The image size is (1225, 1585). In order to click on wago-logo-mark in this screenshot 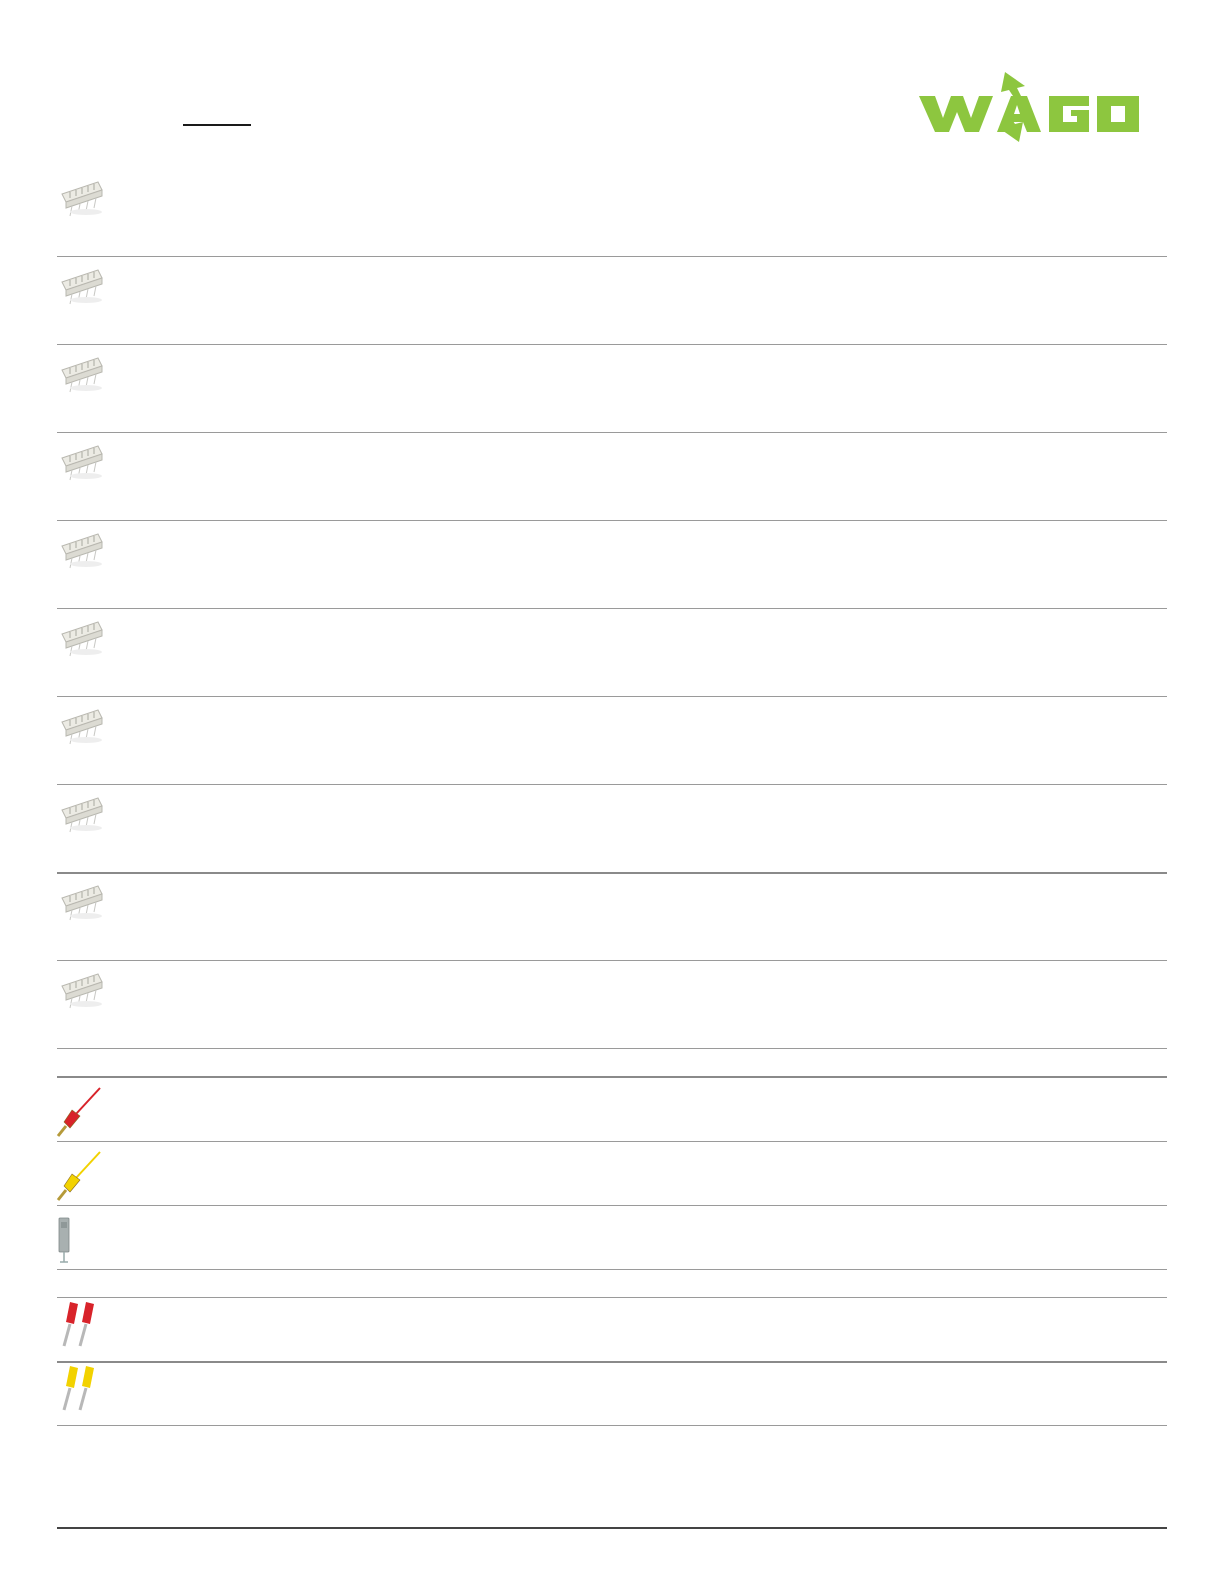, I will do `click(1029, 107)`.